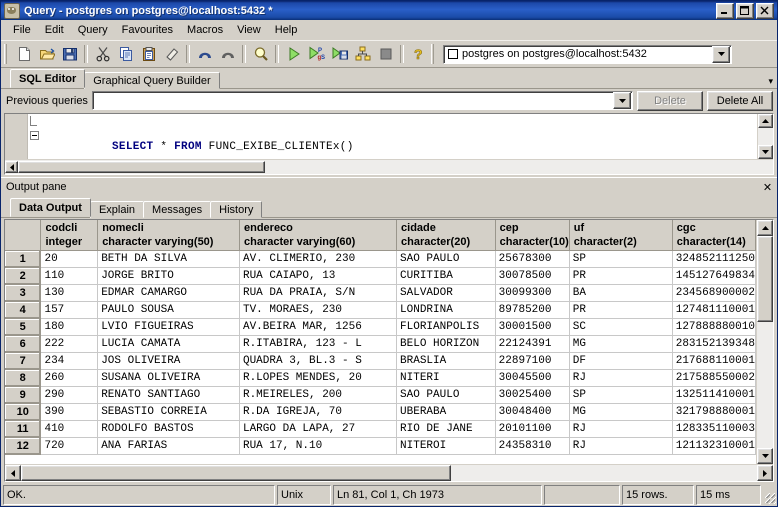 The height and width of the screenshot is (507, 778). Describe the element at coordinates (204, 54) in the screenshot. I see `undo-icon` at that location.